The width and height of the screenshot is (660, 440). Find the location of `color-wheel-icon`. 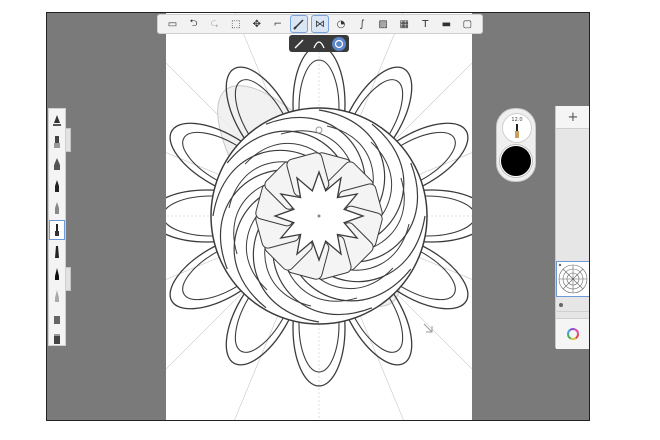

color-wheel-icon is located at coordinates (573, 334).